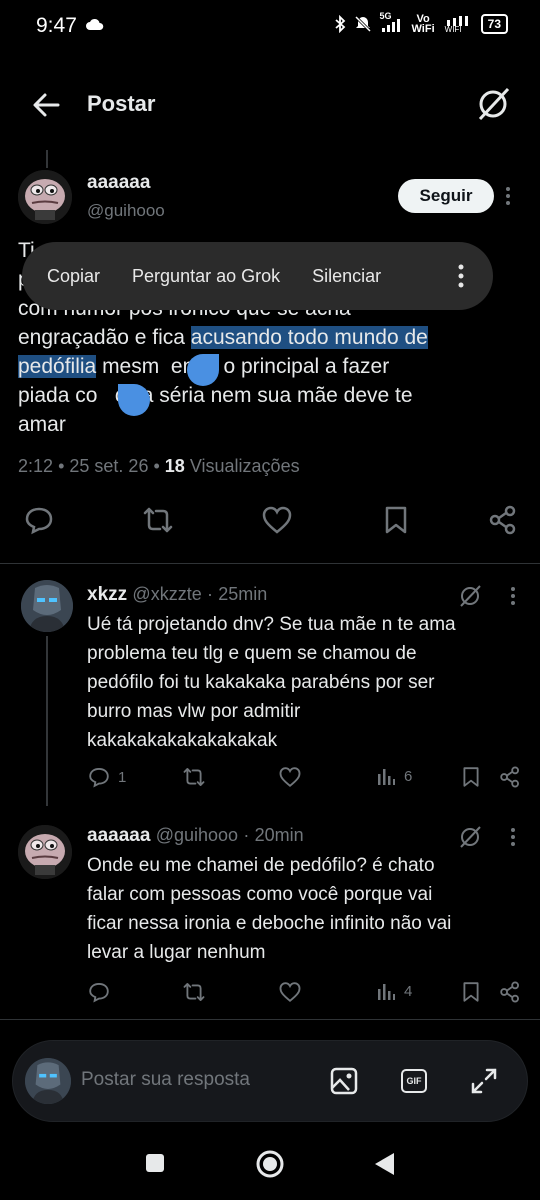 This screenshot has height=1200, width=540. What do you see at coordinates (494, 24) in the screenshot?
I see `battery-indicator: 73` at bounding box center [494, 24].